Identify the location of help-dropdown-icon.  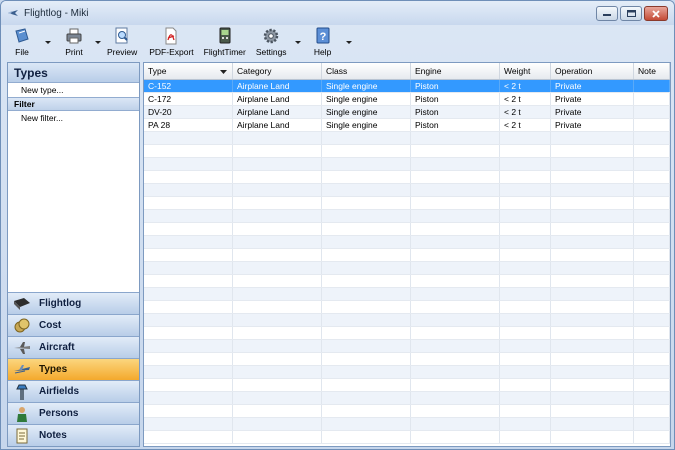
(348, 43).